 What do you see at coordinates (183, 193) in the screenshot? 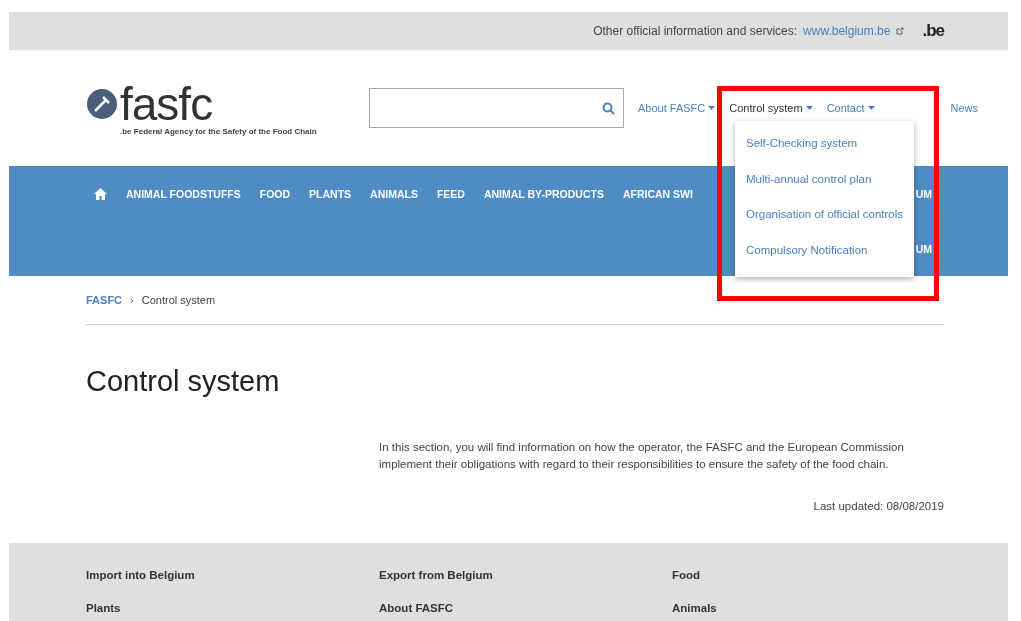
I see `nav-item: ANIMAL FOODSTUFFS` at bounding box center [183, 193].